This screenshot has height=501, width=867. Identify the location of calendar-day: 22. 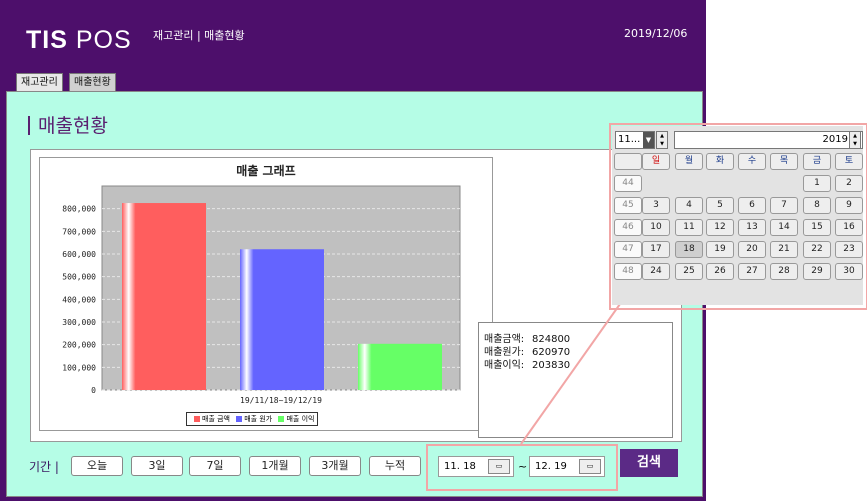
(817, 249).